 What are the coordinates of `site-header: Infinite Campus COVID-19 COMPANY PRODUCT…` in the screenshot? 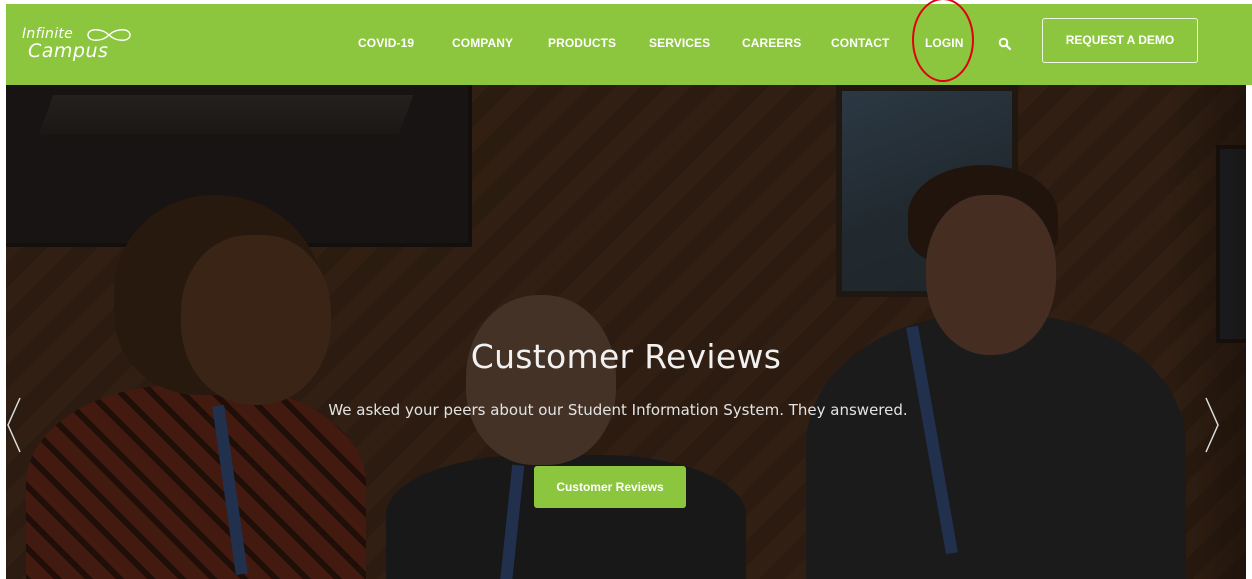 It's located at (629, 42).